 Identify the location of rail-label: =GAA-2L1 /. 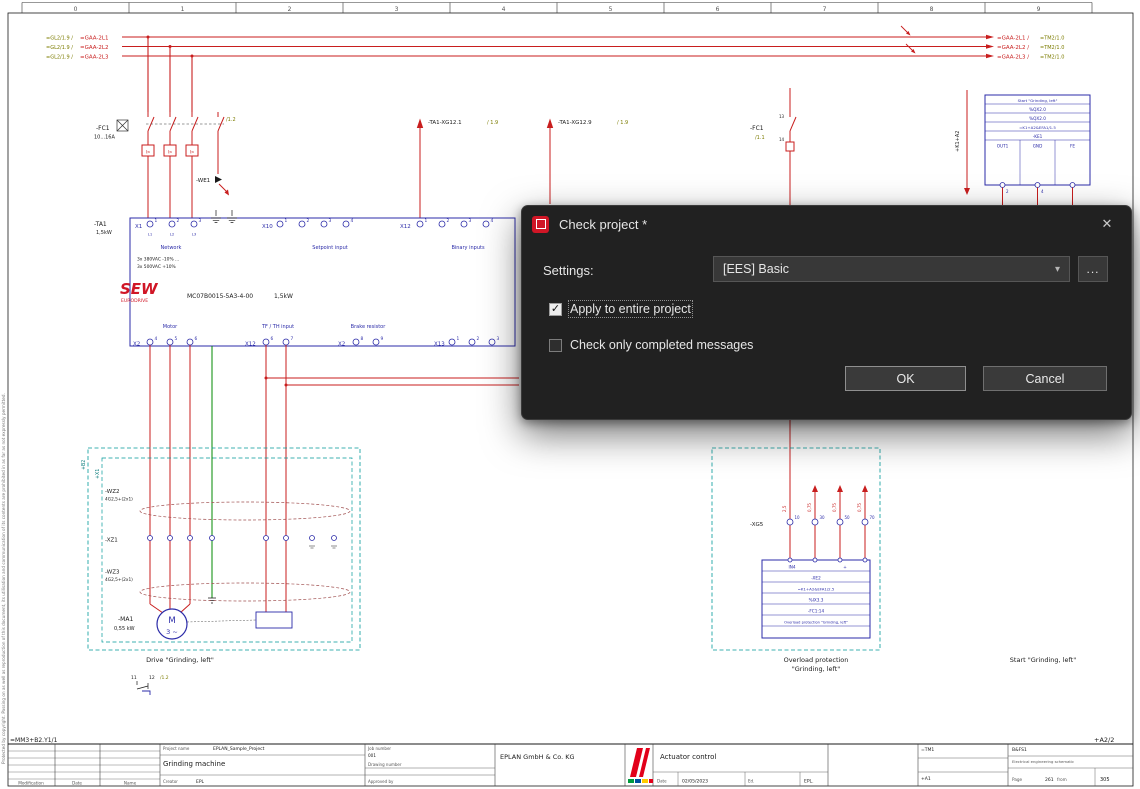
(1013, 38).